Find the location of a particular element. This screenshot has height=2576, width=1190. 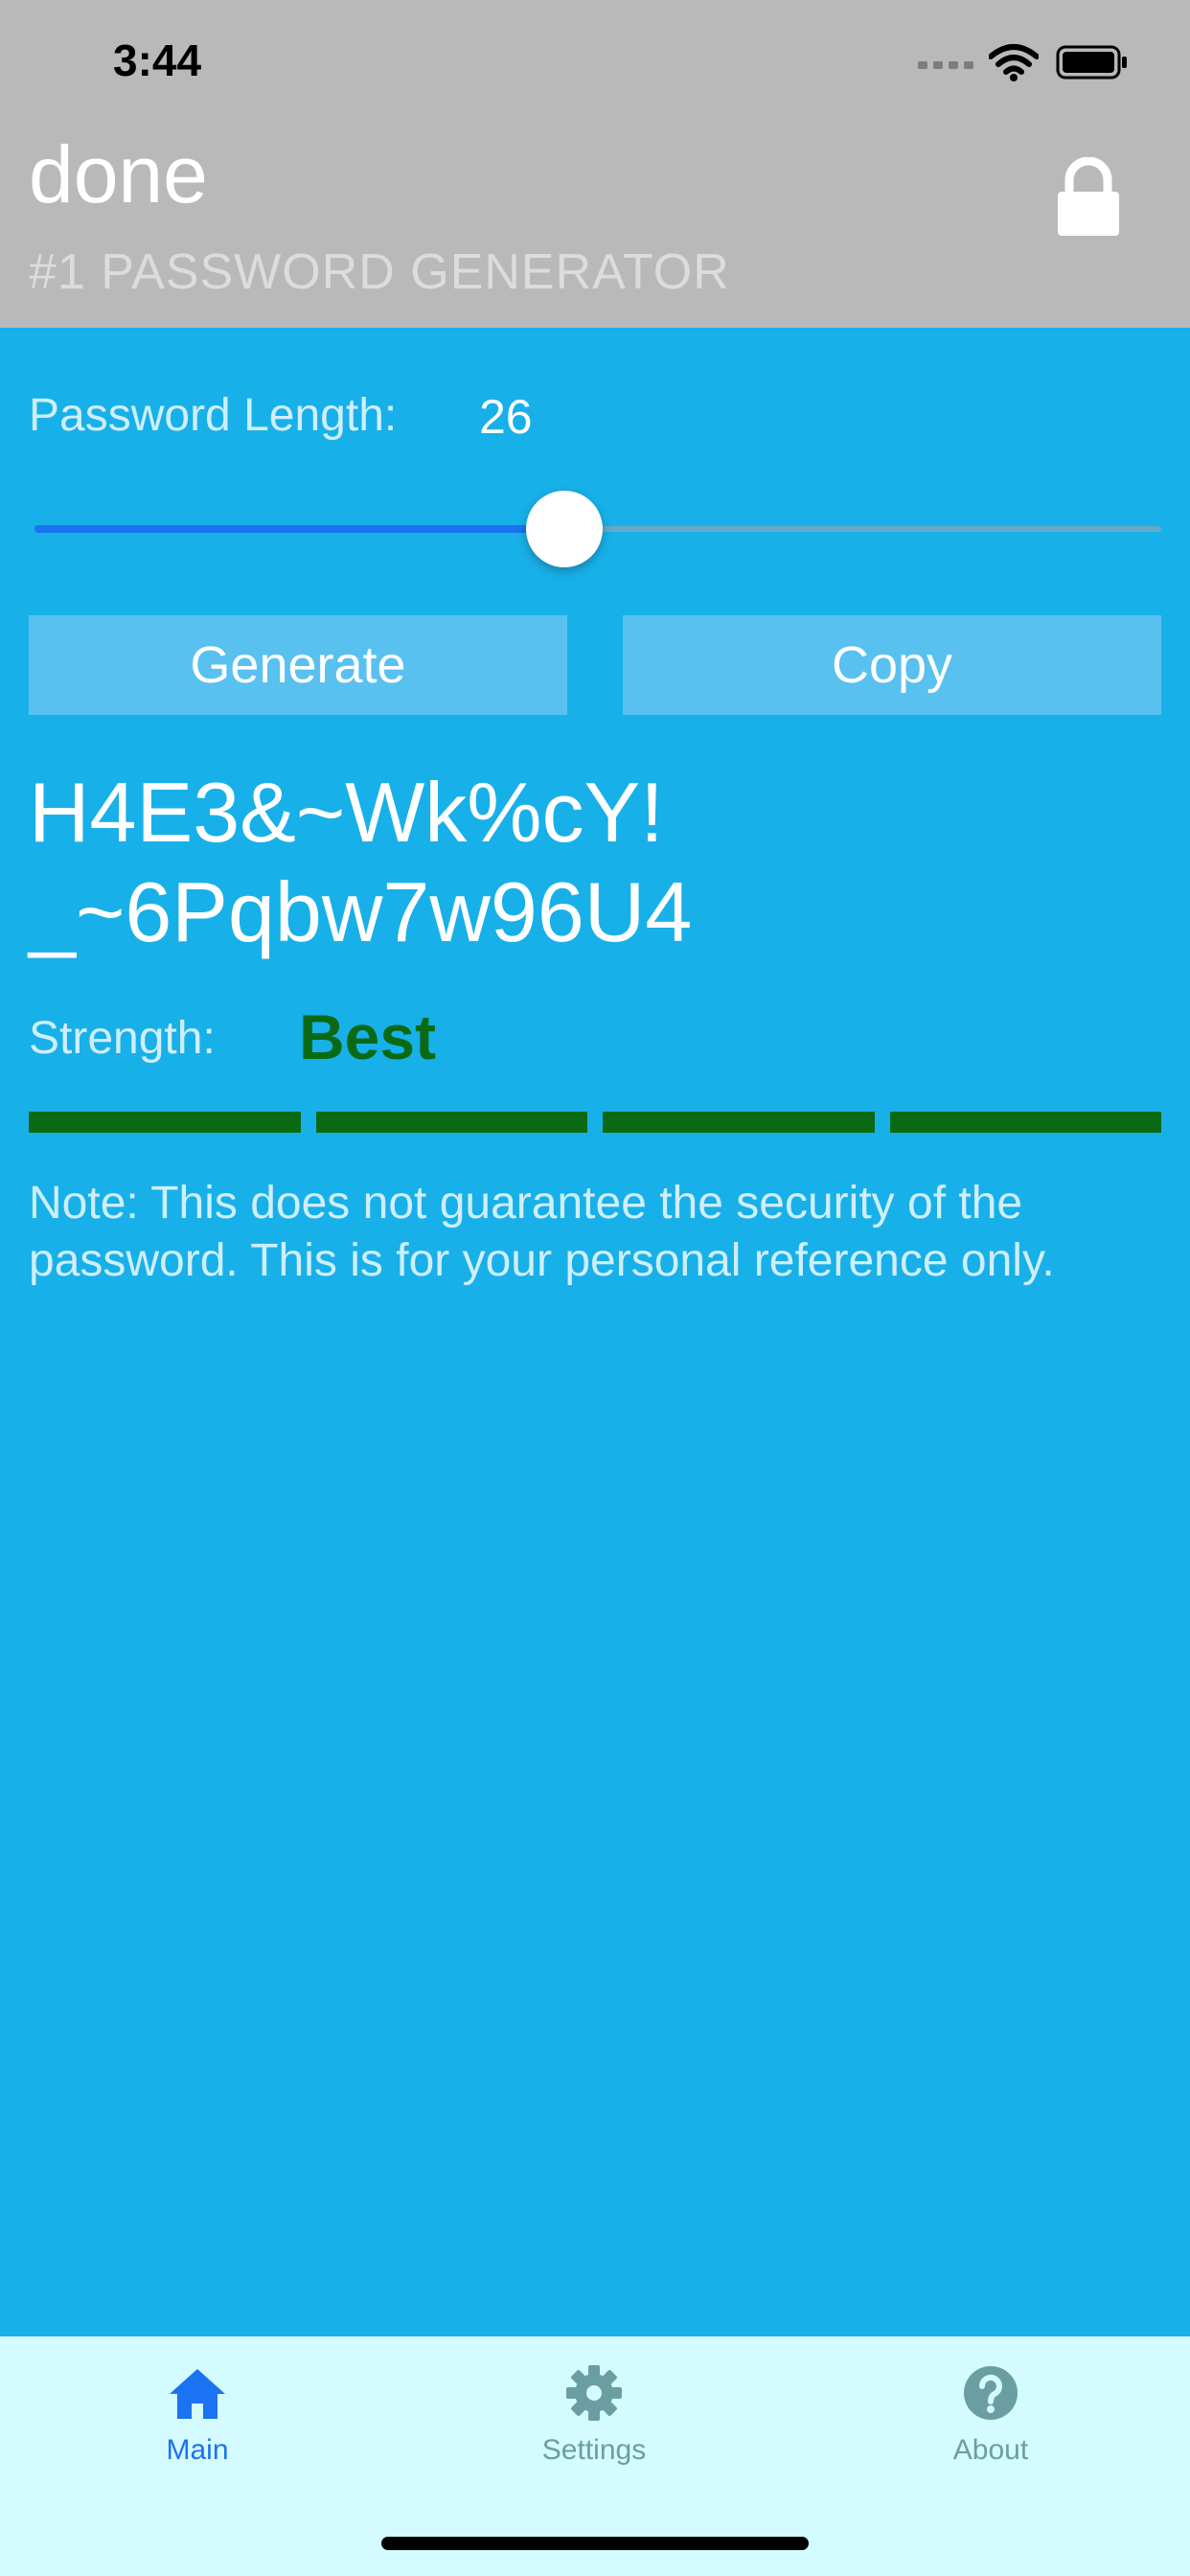

status-time: 3:44 is located at coordinates (158, 60).